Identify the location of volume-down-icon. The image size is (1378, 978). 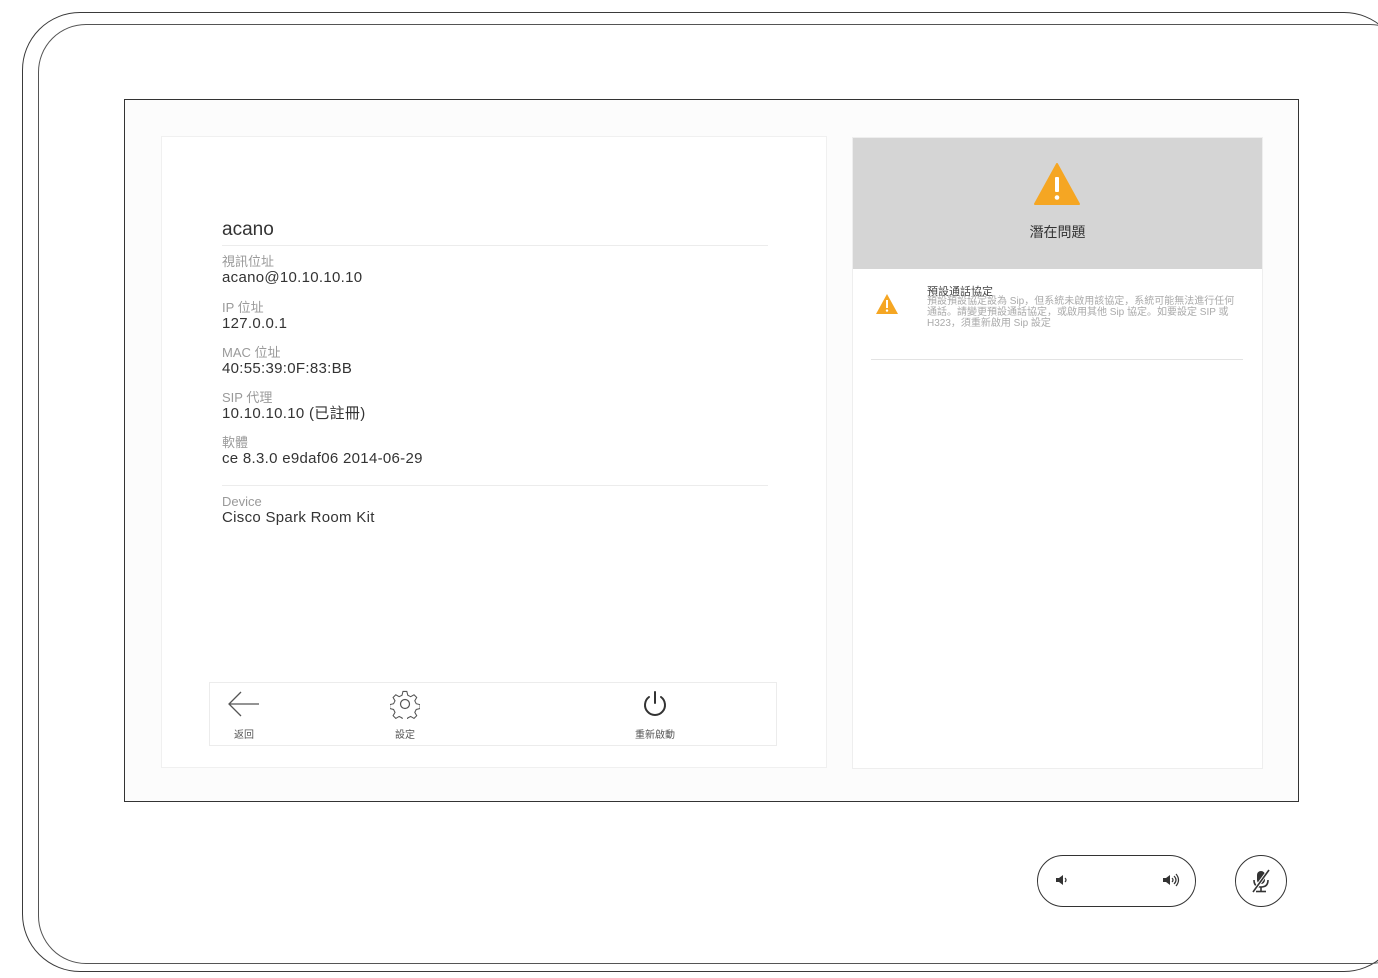
(1061, 880).